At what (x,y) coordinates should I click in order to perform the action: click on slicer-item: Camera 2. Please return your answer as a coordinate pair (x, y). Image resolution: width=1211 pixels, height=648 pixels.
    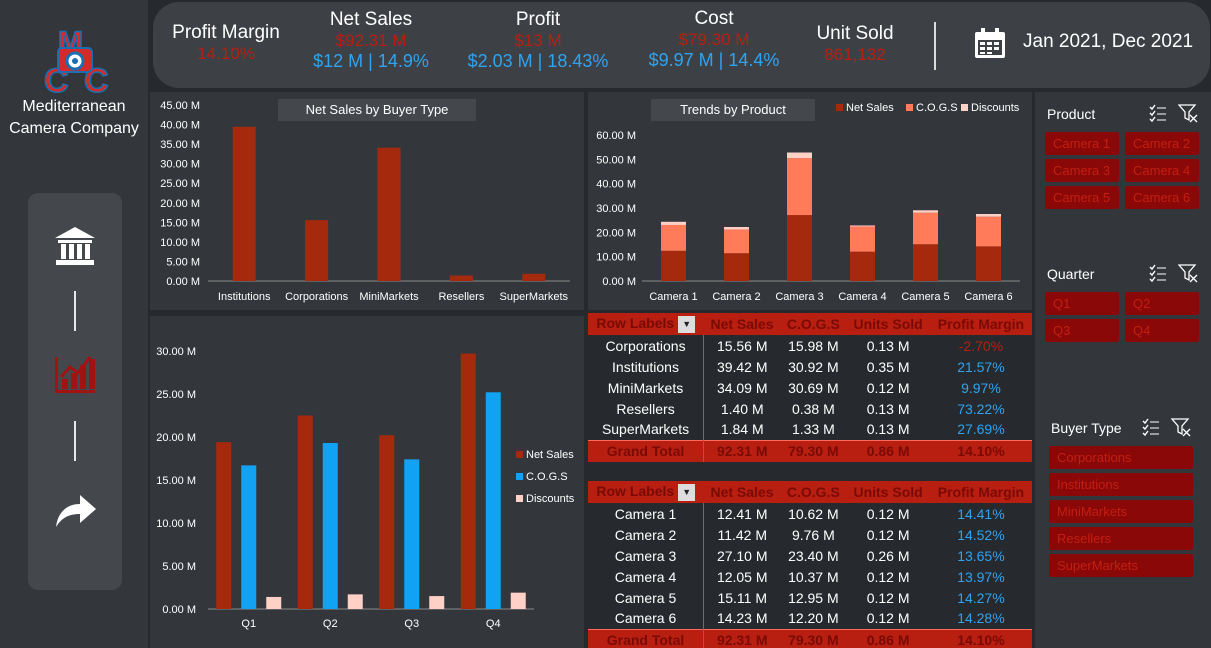
    Looking at the image, I should click on (1162, 143).